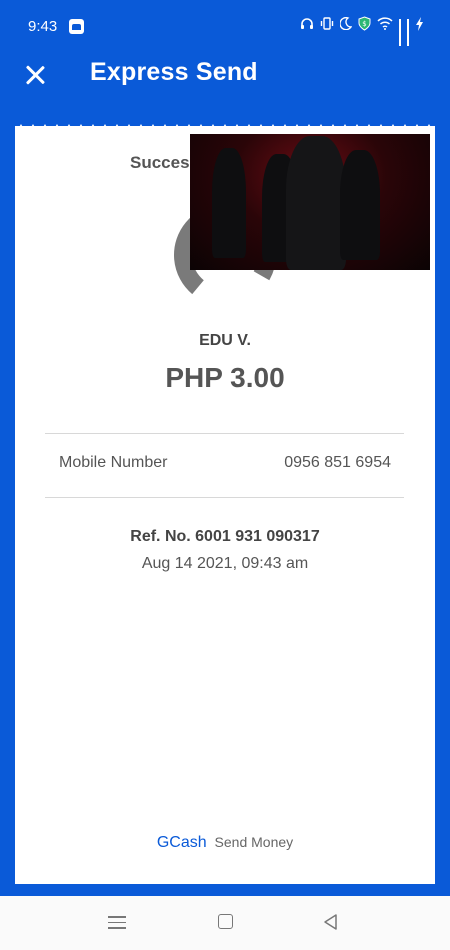  I want to click on wifi-icon, so click(385, 25).